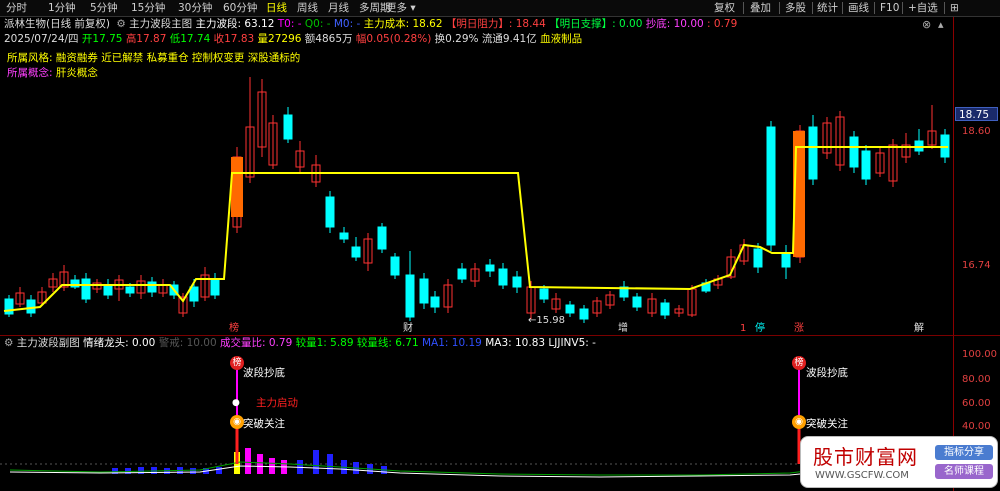 Image resolution: width=1000 pixels, height=491 pixels. What do you see at coordinates (328, 39) in the screenshot?
I see `quote-amount: 额4865万` at bounding box center [328, 39].